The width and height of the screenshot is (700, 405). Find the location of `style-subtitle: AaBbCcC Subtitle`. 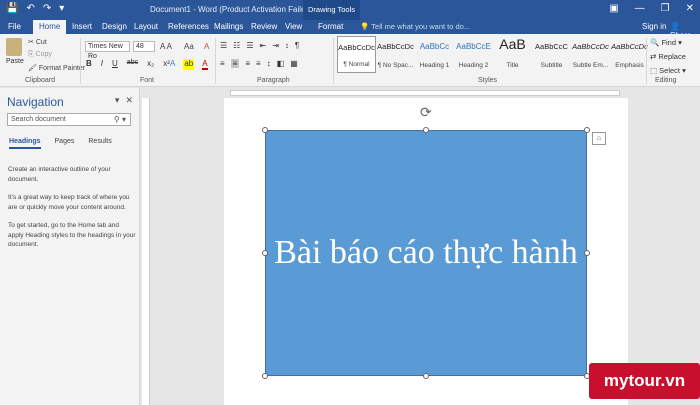

style-subtitle: AaBbCcC Subtitle is located at coordinates (551, 54).